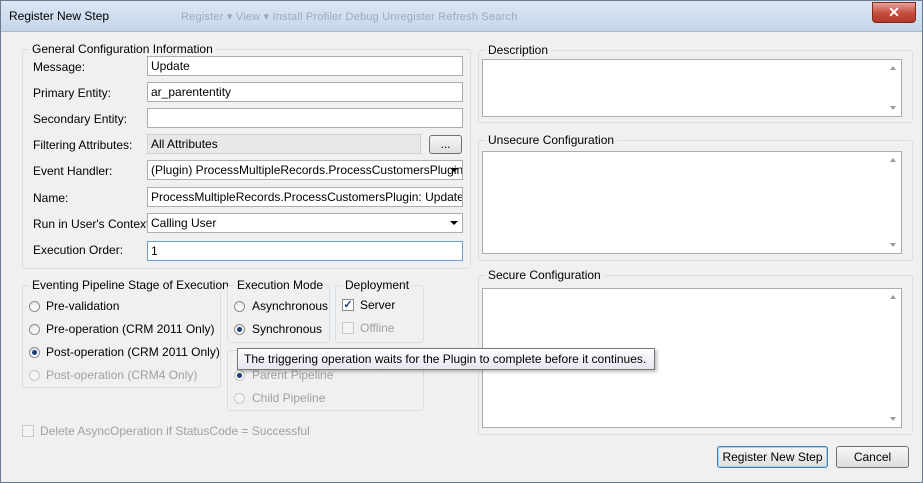 Image resolution: width=923 pixels, height=483 pixels. What do you see at coordinates (692, 88) in the screenshot?
I see `description-textarea` at bounding box center [692, 88].